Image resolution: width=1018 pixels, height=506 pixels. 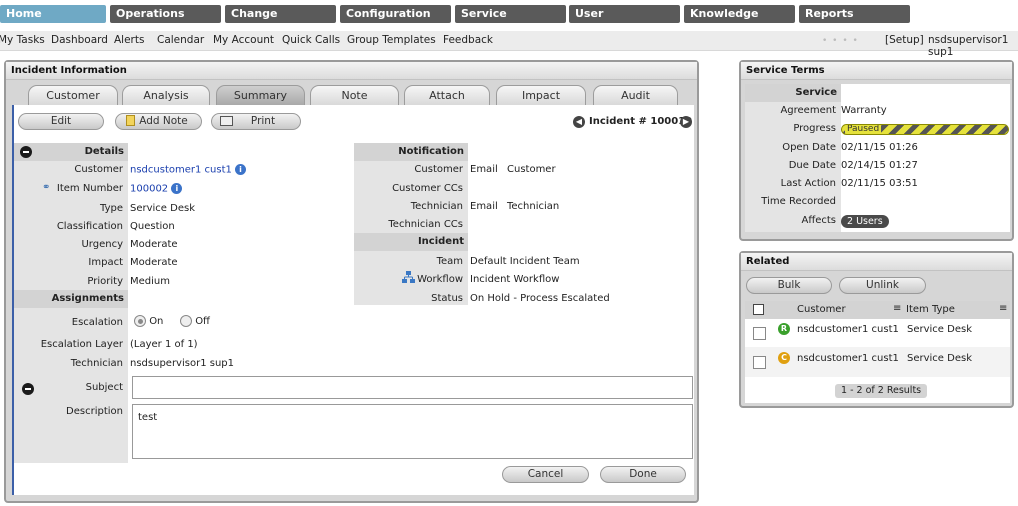 What do you see at coordinates (635, 95) in the screenshot?
I see `tab-audit: Audit` at bounding box center [635, 95].